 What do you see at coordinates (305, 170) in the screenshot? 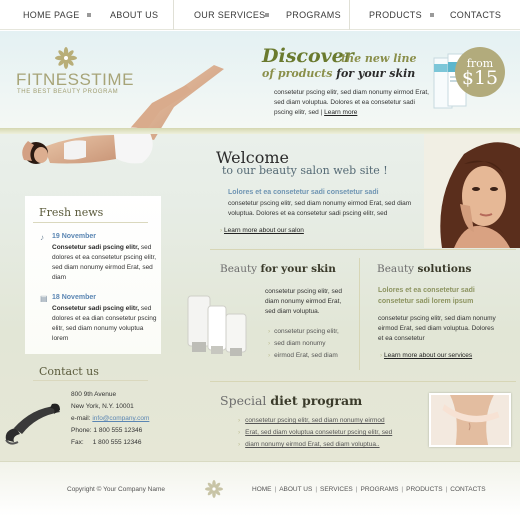
I see `welcome-subtitle: to our beauty salon web site !` at bounding box center [305, 170].